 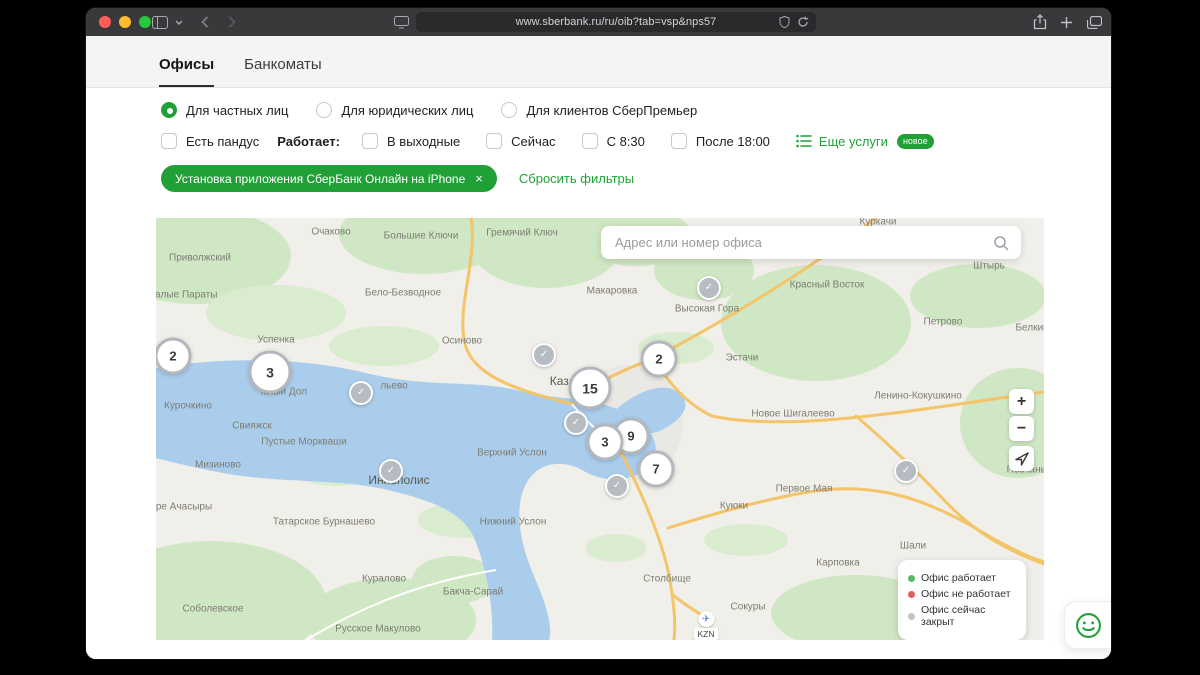 I want to click on map-place-label: Соболевское, so click(x=213, y=609).